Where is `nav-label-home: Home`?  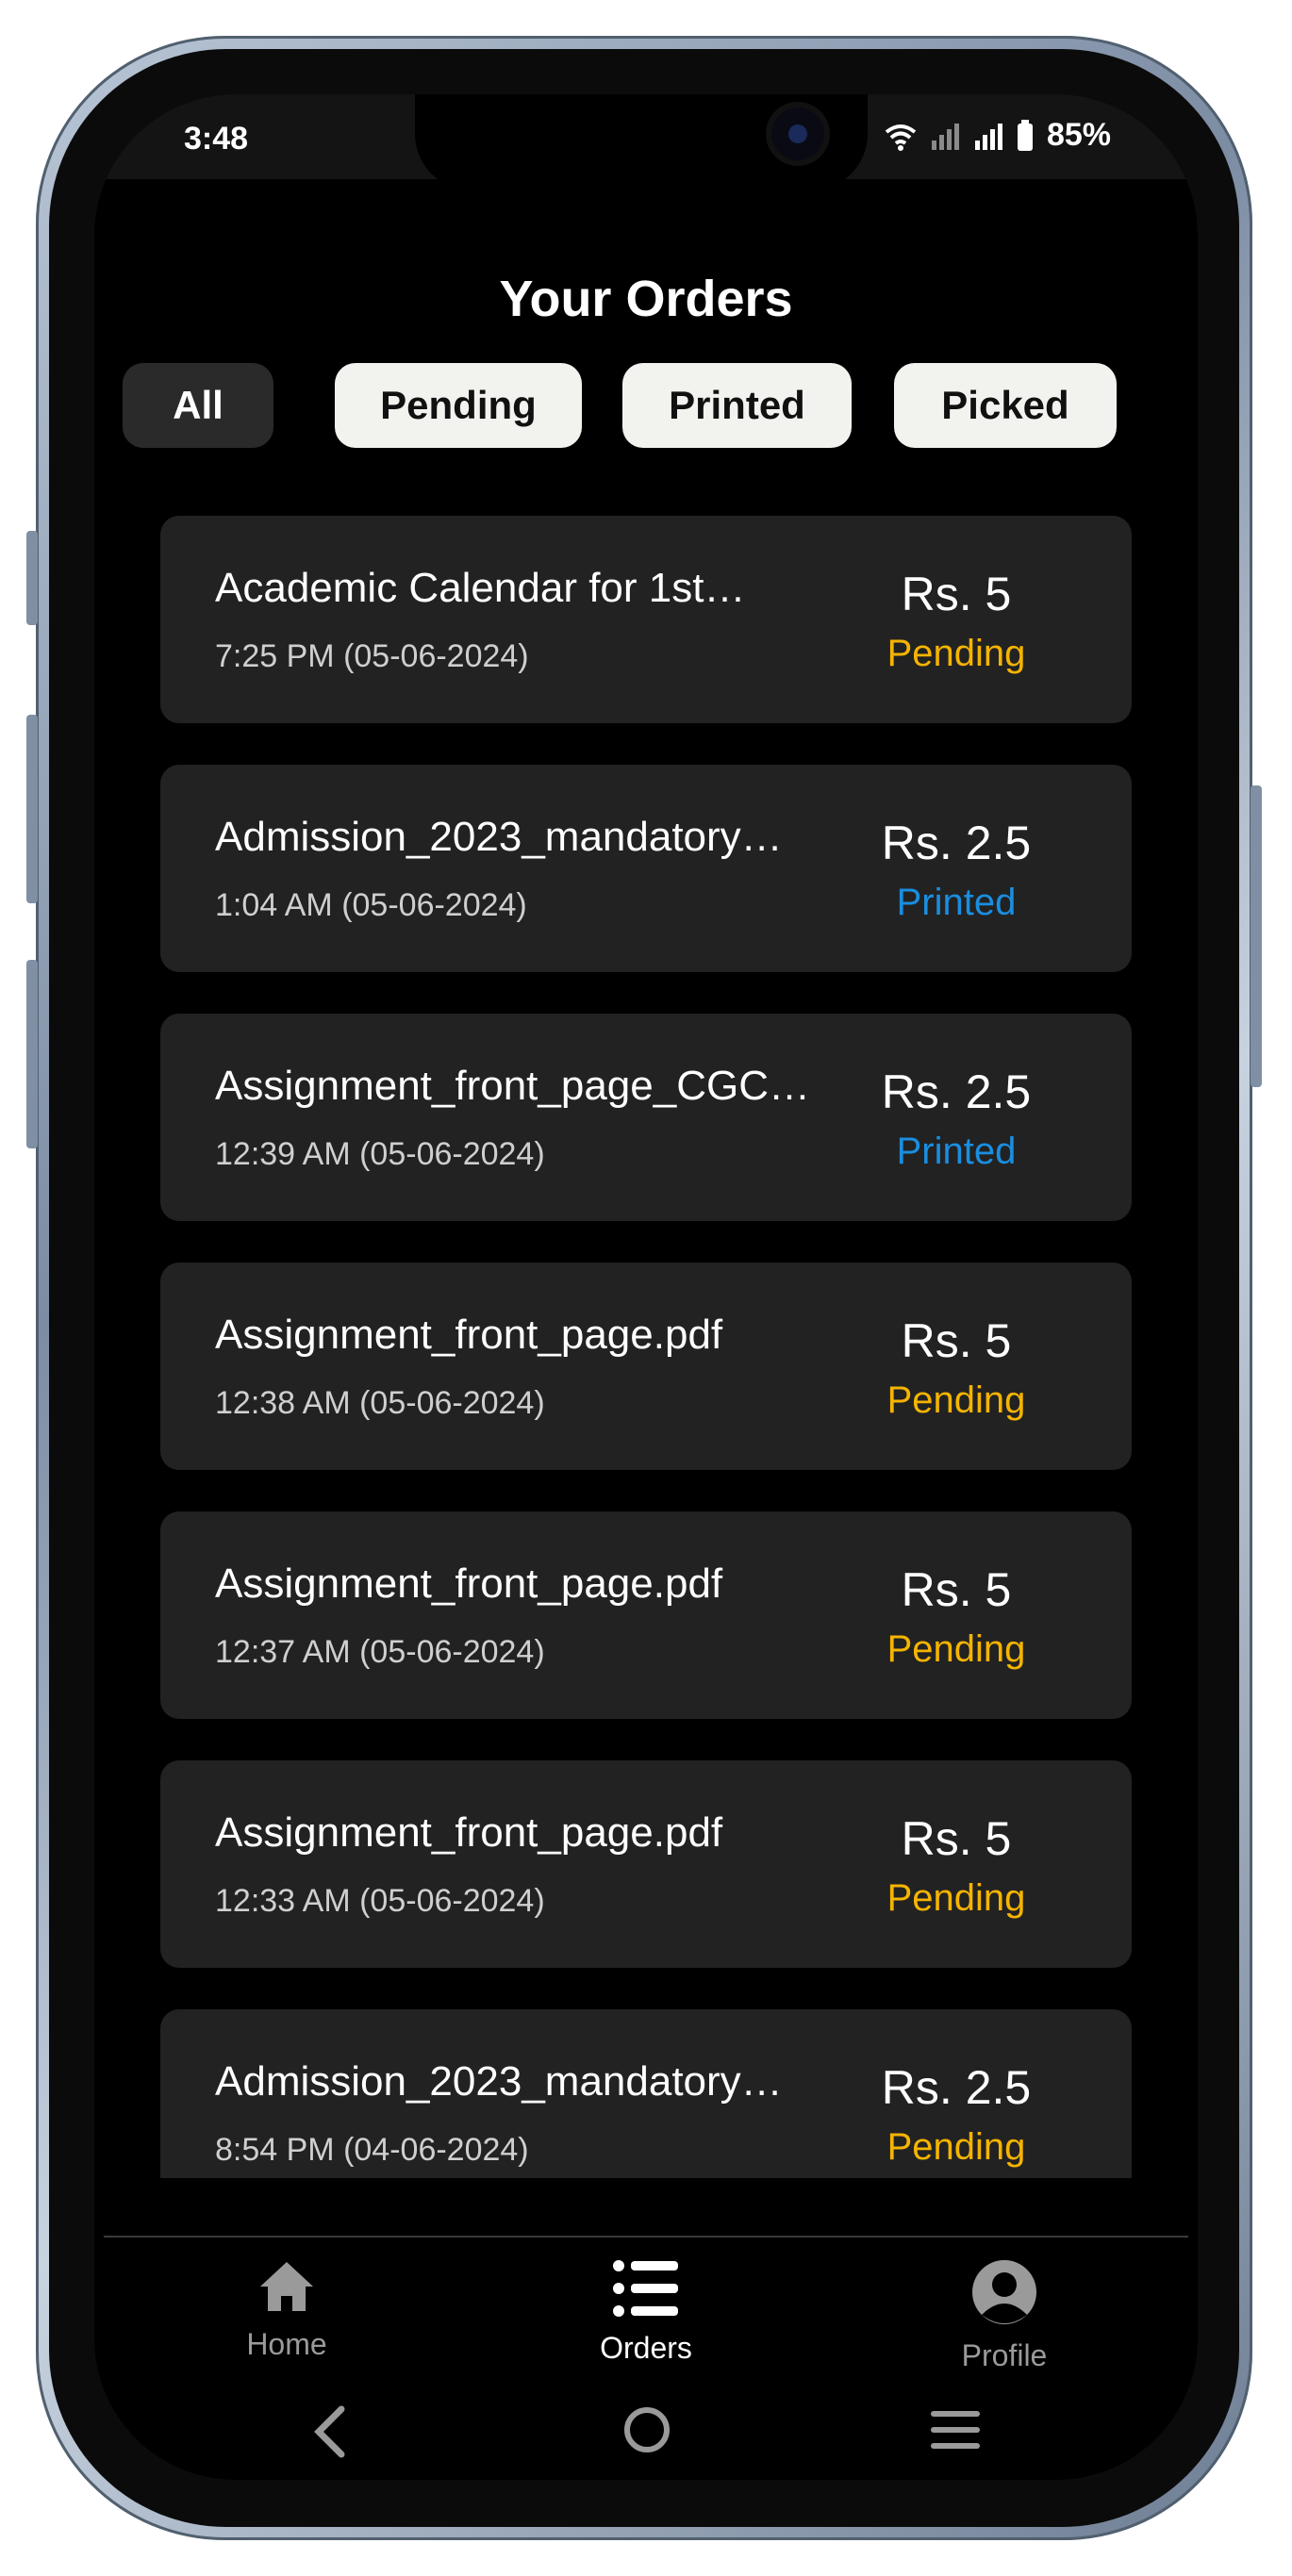 nav-label-home: Home is located at coordinates (286, 2344).